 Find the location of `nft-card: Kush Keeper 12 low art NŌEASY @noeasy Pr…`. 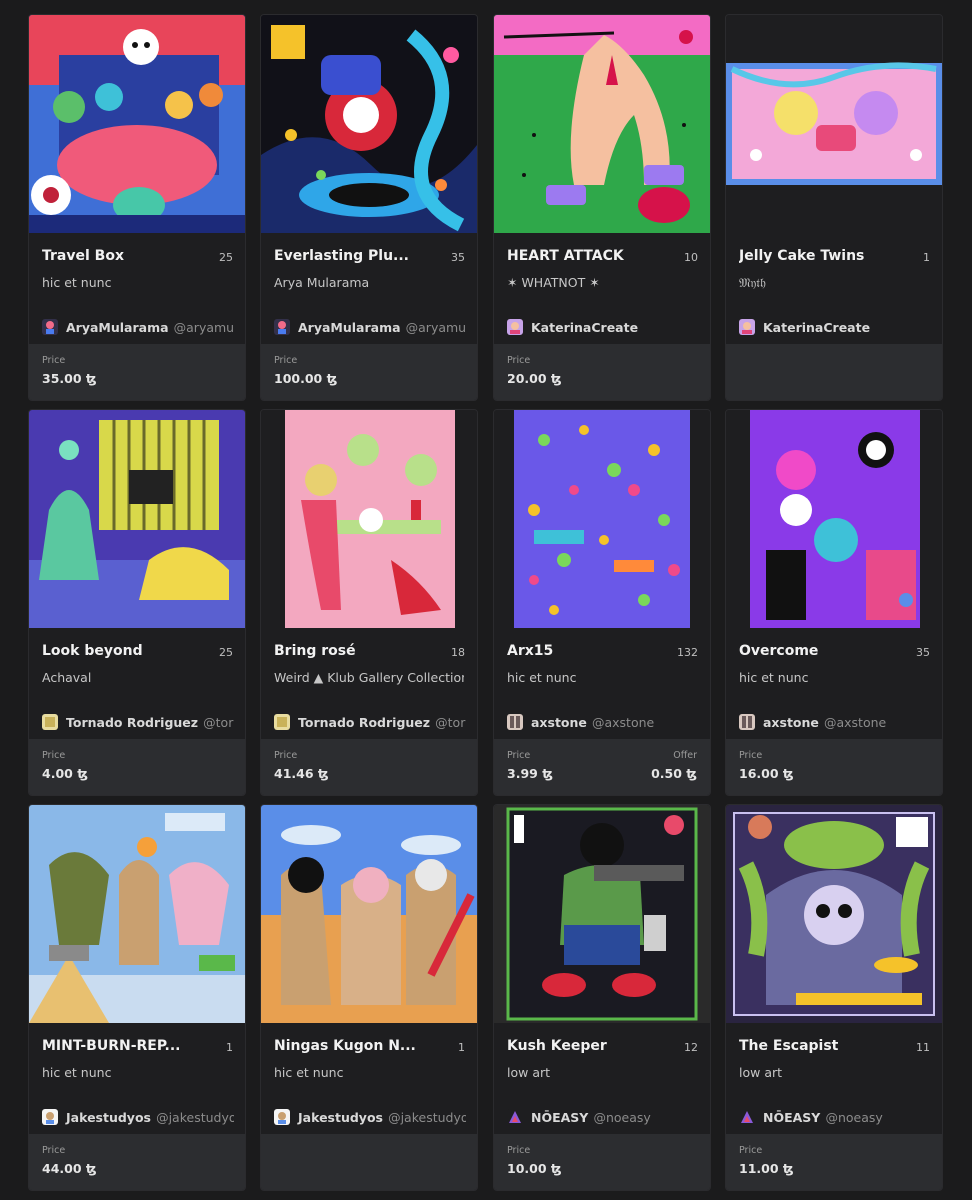

nft-card: Kush Keeper 12 low art NŌEASY @noeasy Pr… is located at coordinates (602, 997).